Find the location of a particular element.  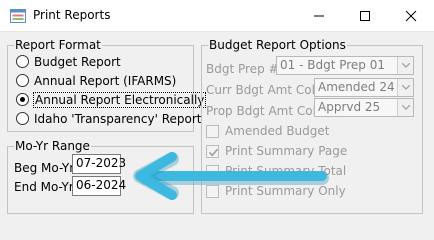

maximize-button is located at coordinates (365, 16).